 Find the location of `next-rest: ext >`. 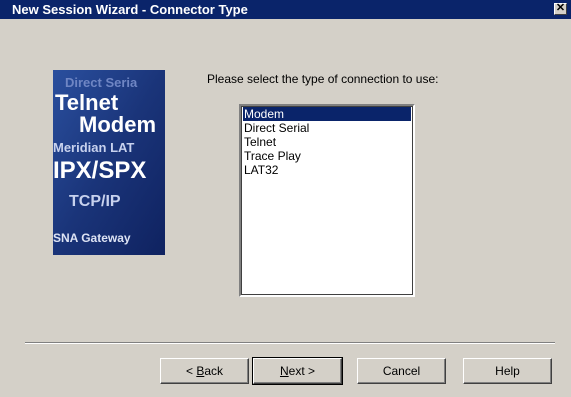

next-rest: ext > is located at coordinates (302, 371).